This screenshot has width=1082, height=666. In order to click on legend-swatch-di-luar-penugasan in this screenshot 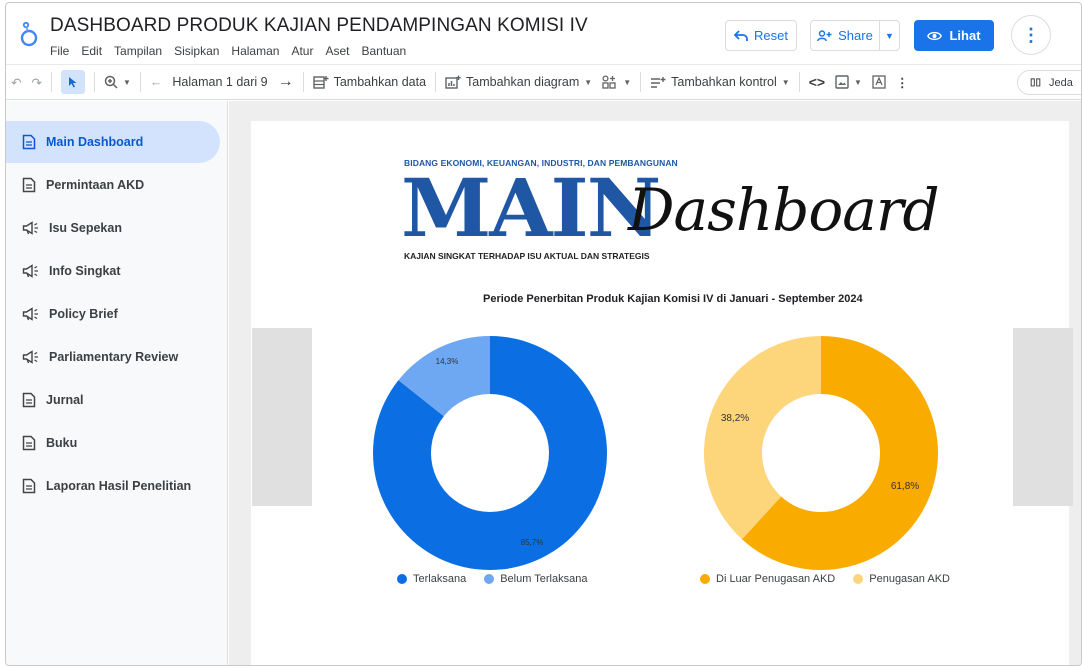, I will do `click(705, 579)`.